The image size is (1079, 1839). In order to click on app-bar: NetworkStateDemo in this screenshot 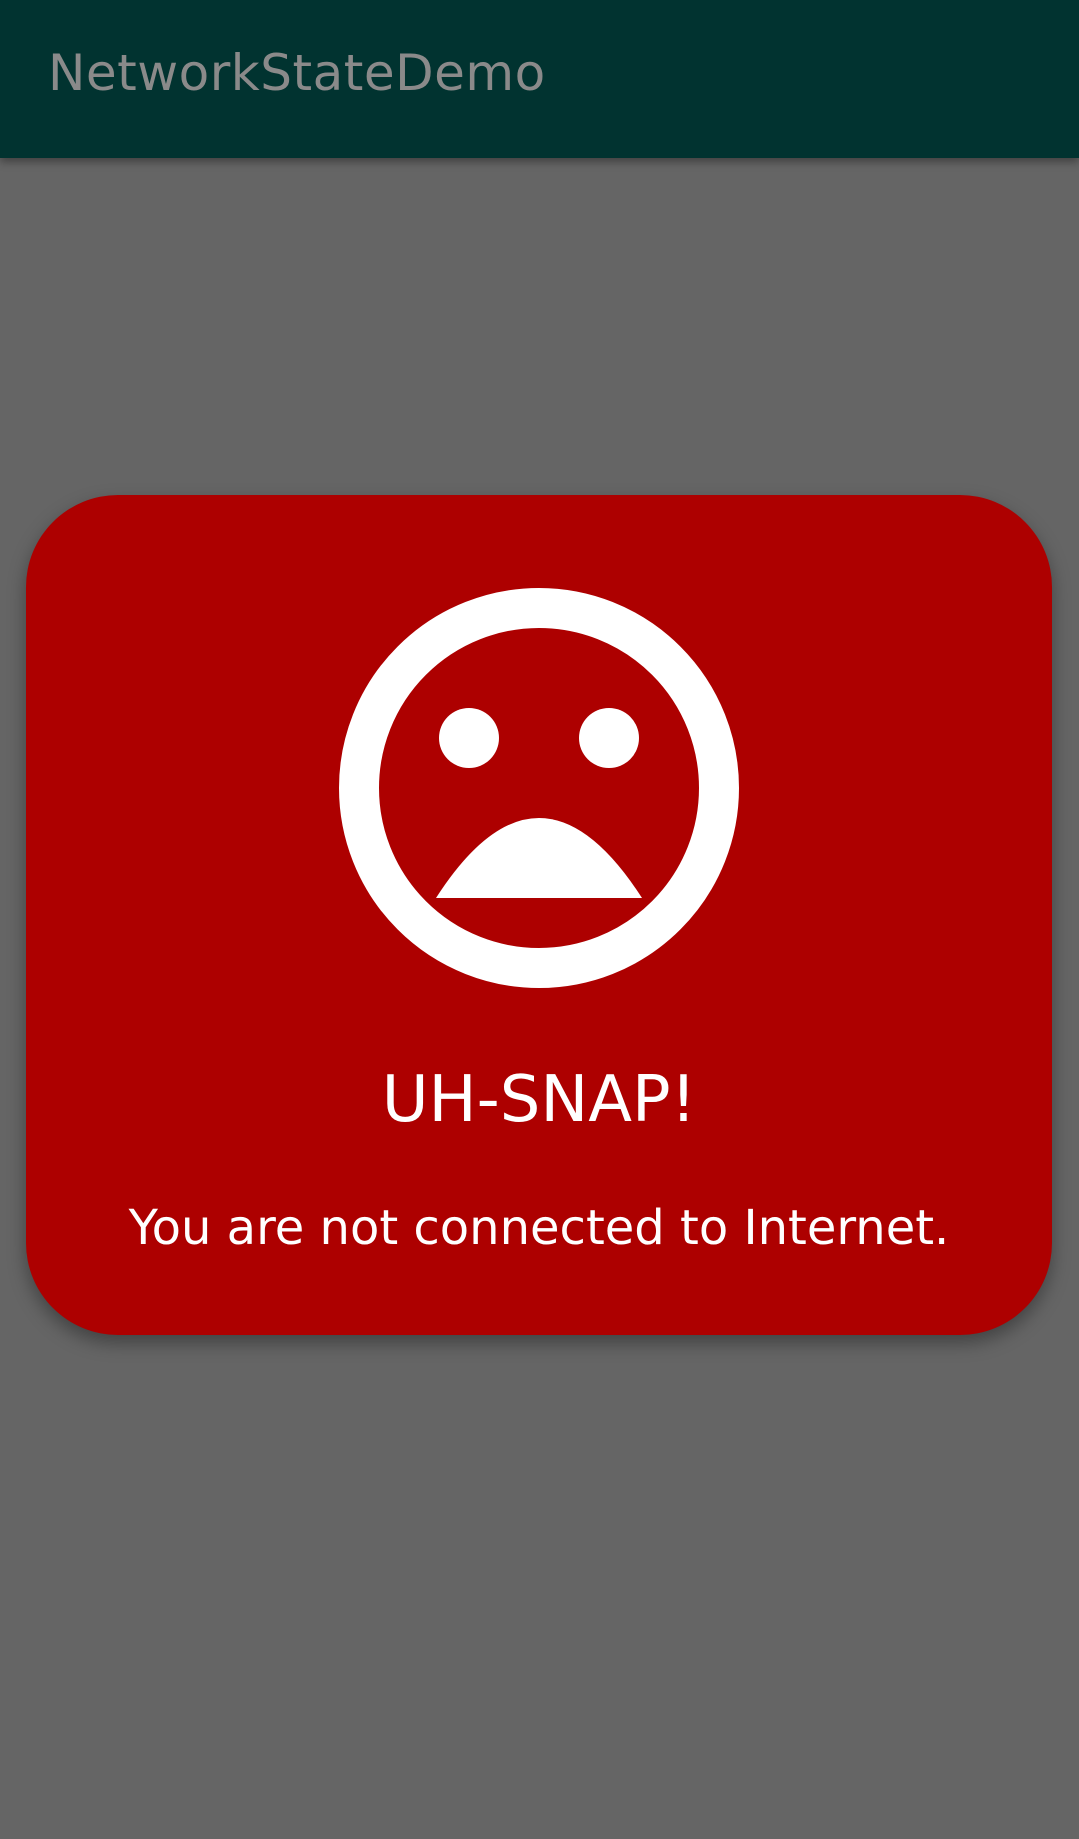, I will do `click(539, 79)`.